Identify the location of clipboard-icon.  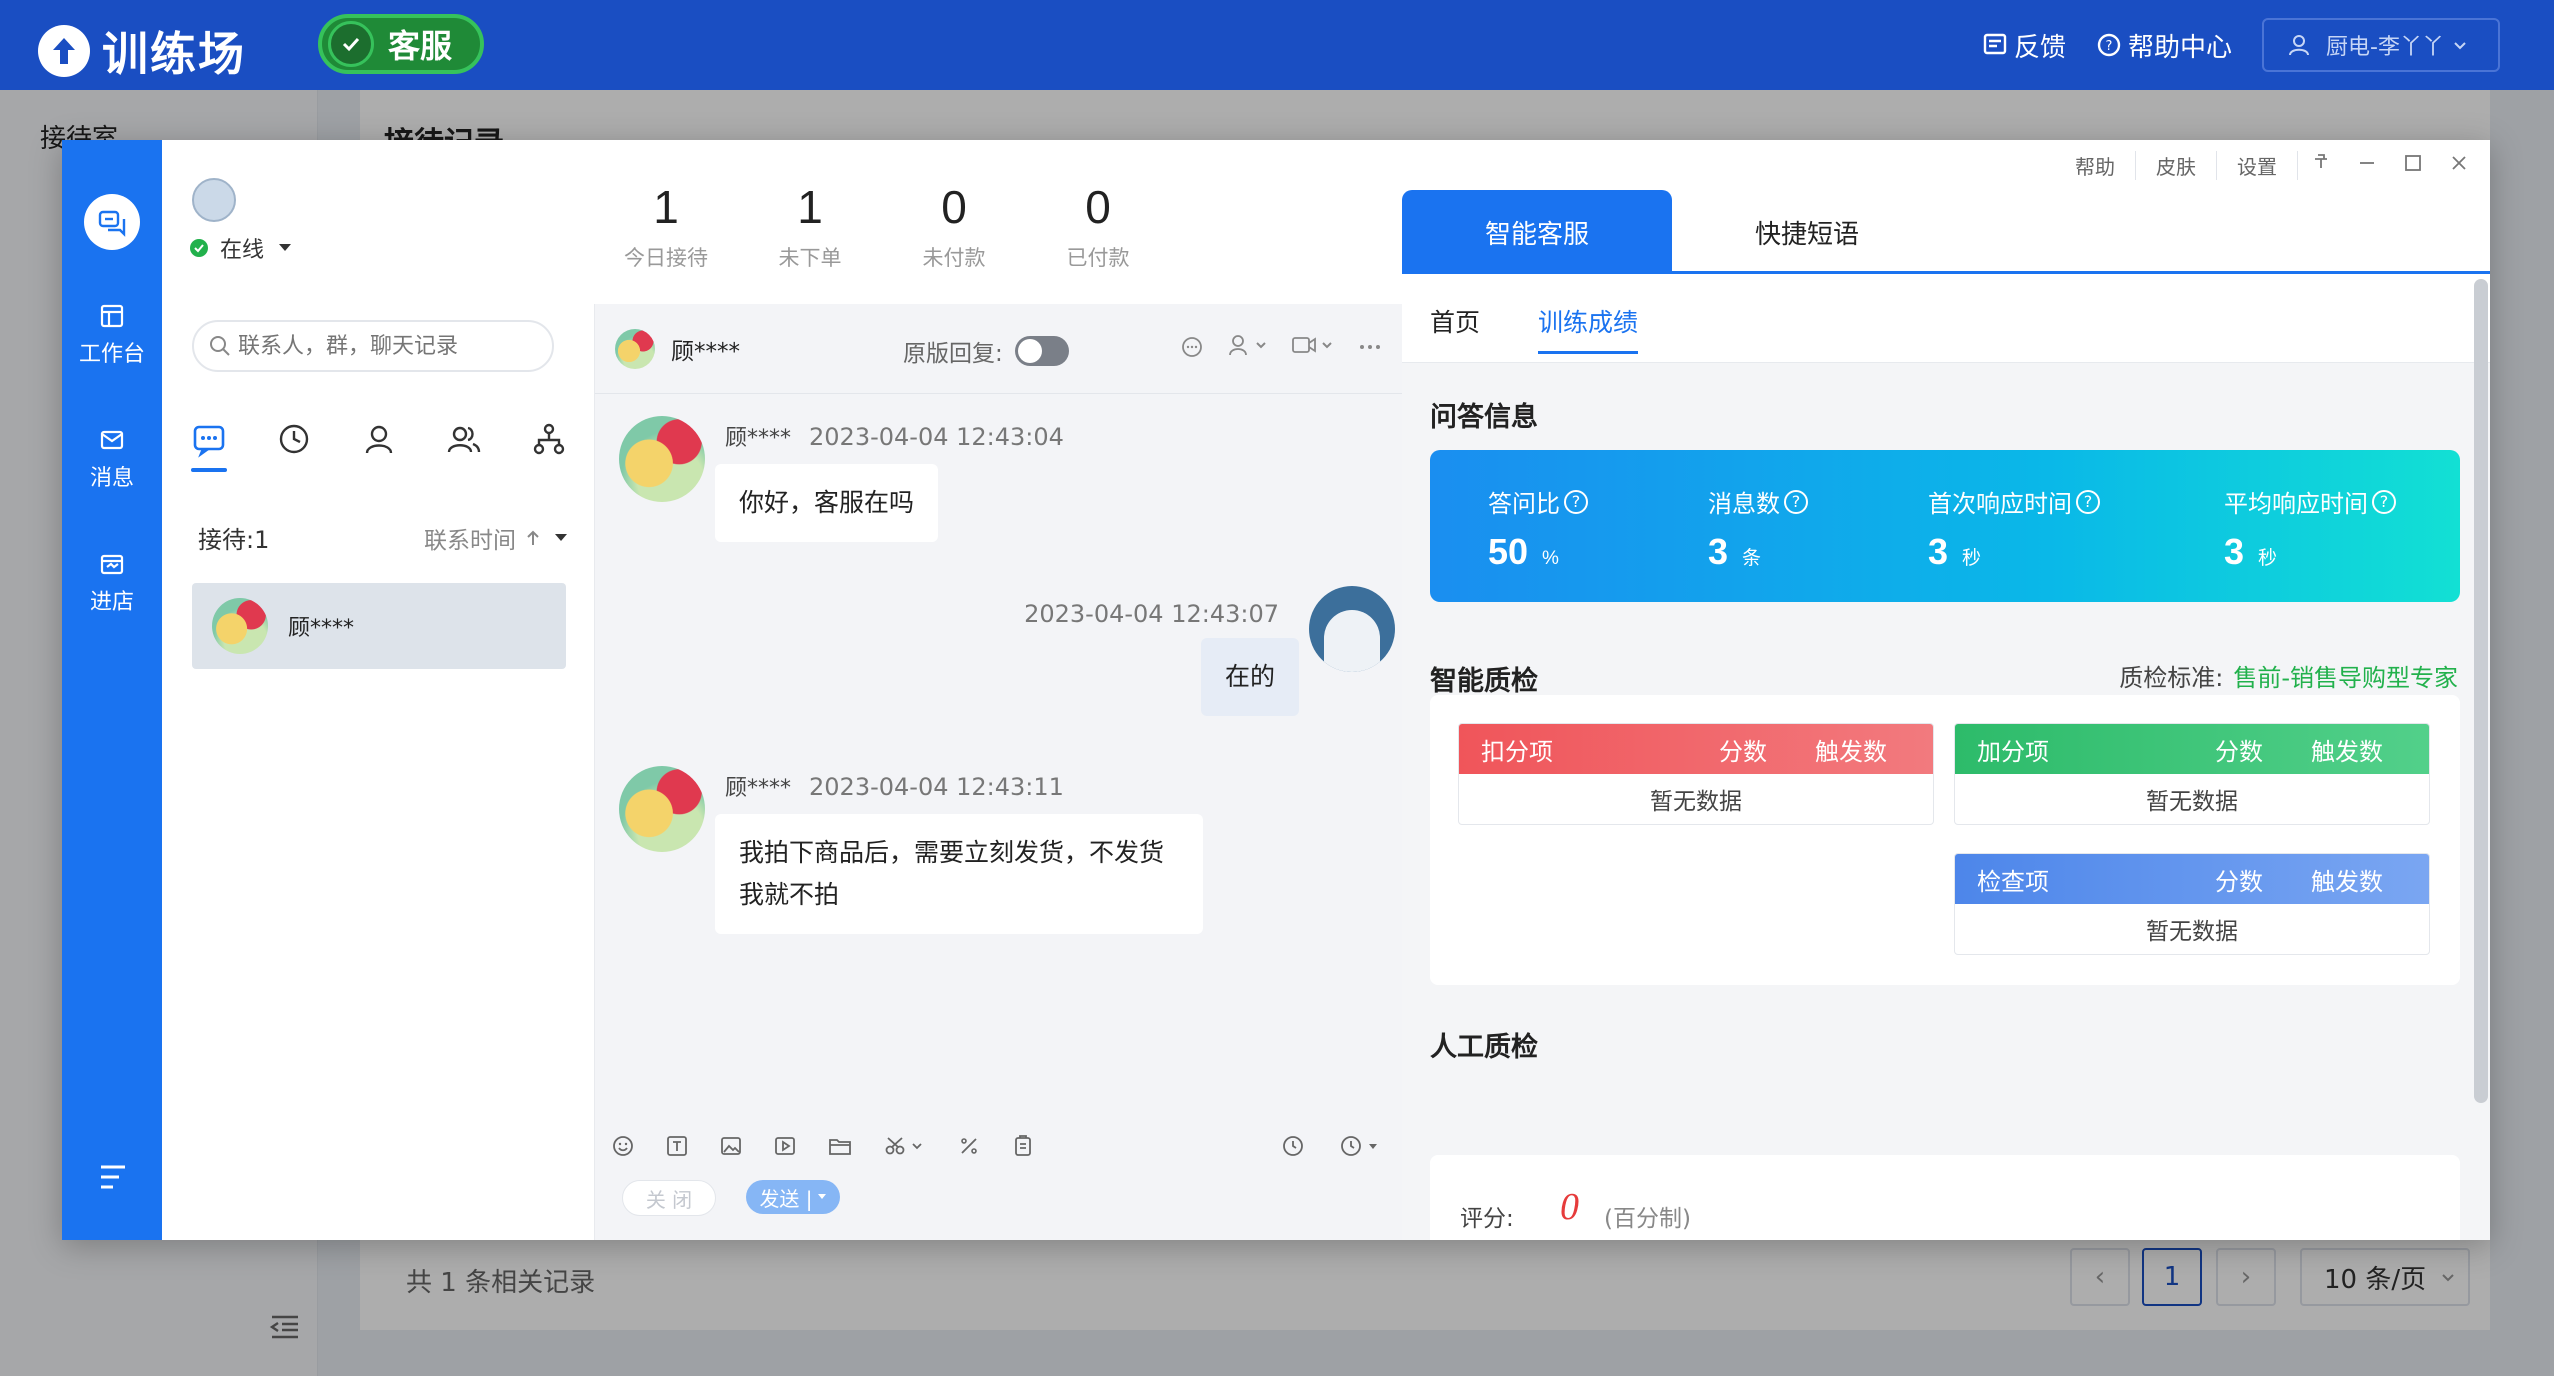
(1023, 1146).